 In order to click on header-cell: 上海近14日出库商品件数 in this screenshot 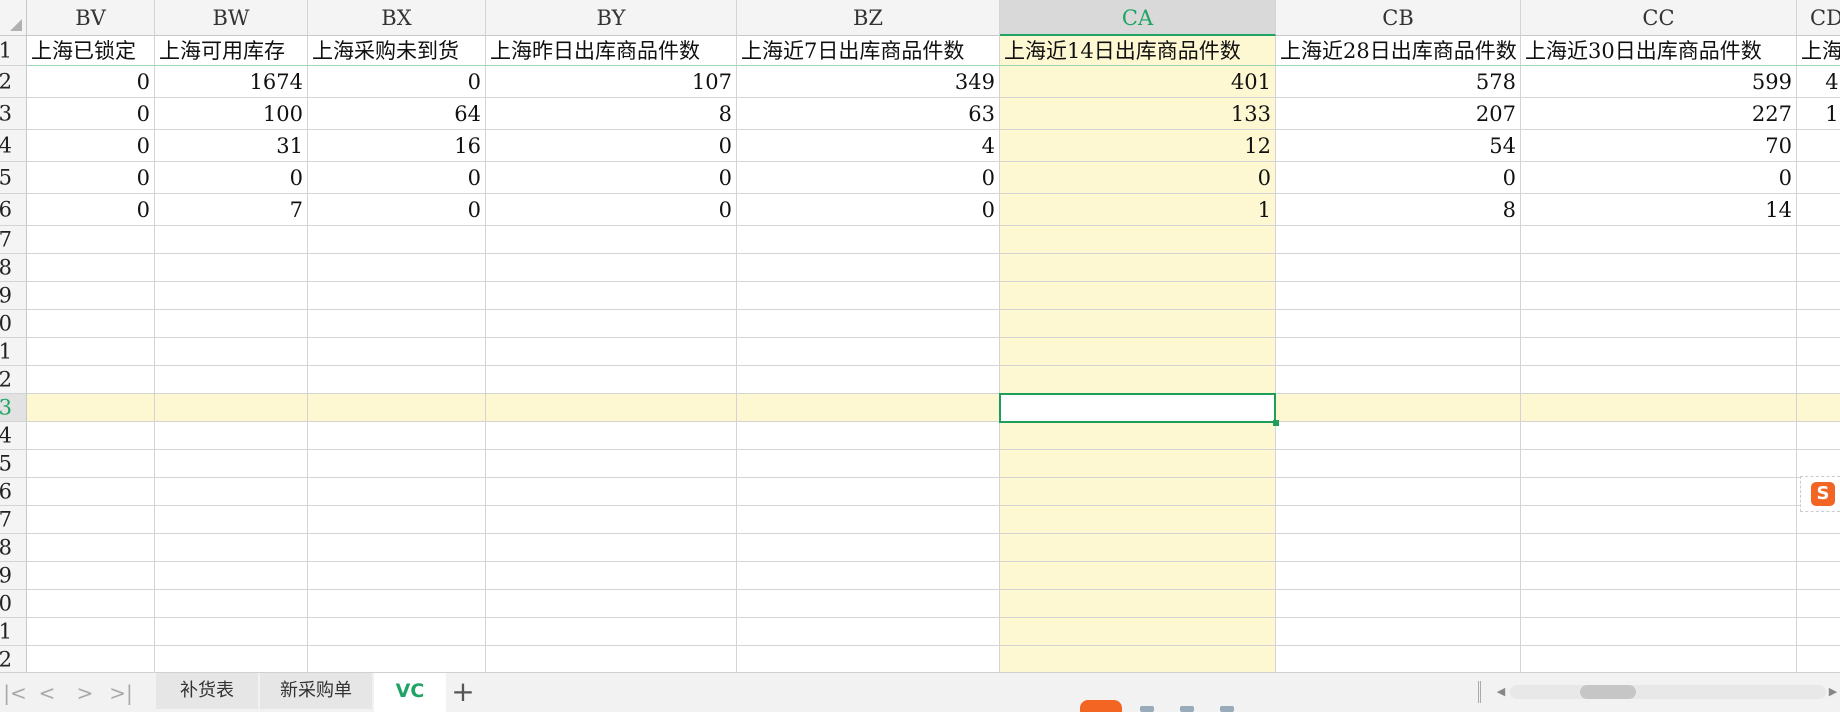, I will do `click(1138, 51)`.